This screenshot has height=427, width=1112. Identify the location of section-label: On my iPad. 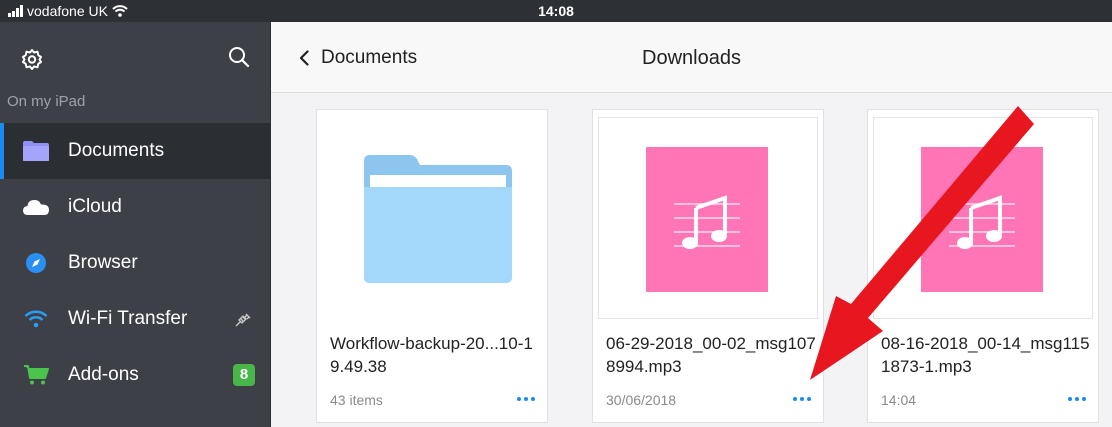
(46, 101).